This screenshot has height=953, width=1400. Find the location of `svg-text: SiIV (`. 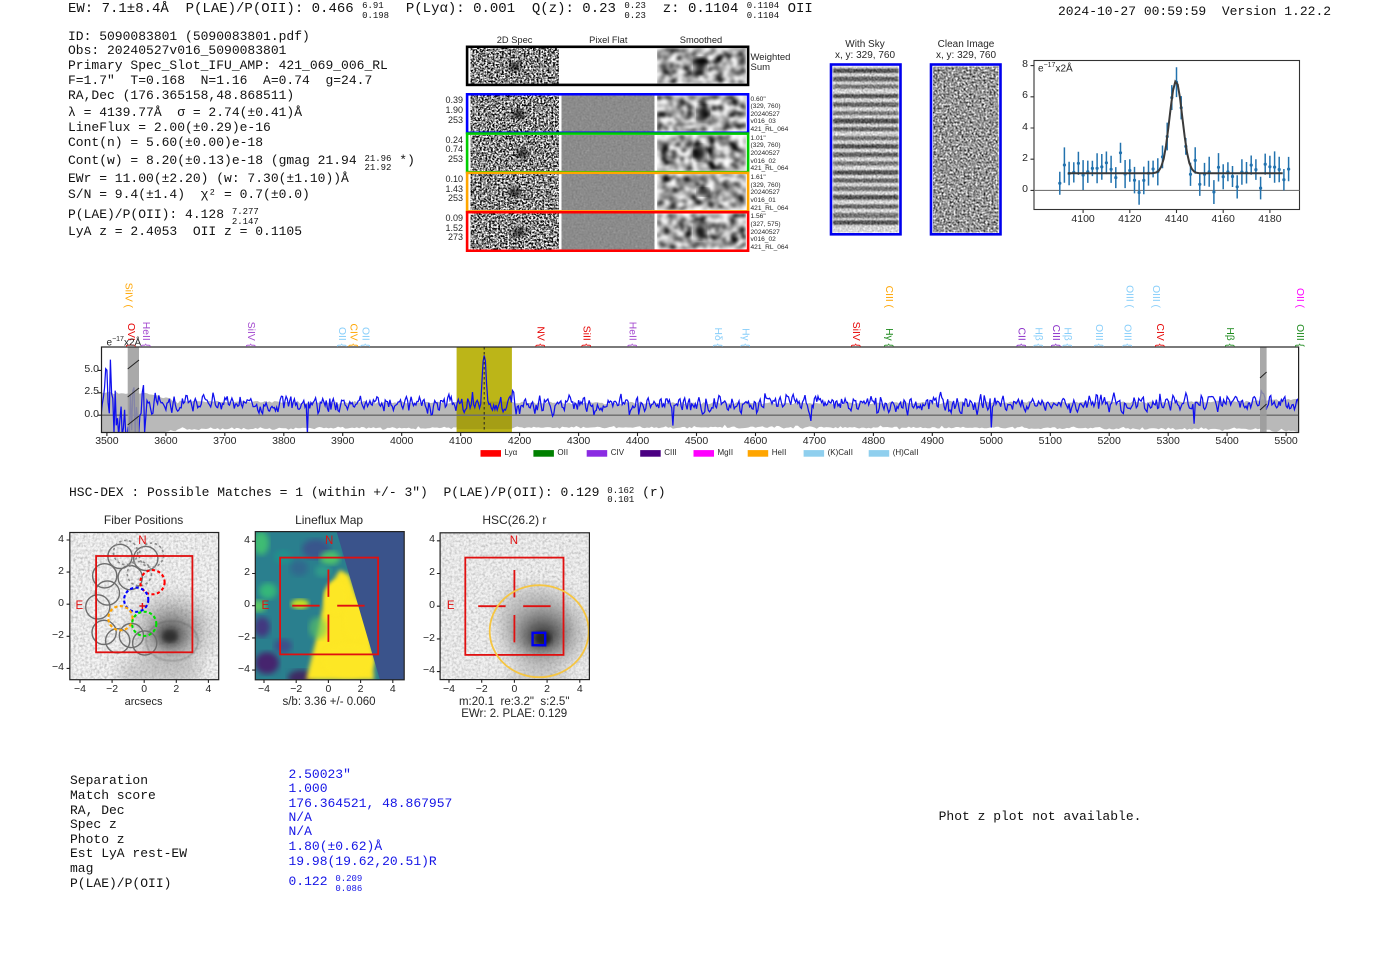

svg-text: SiIV ( is located at coordinates (127, 296).